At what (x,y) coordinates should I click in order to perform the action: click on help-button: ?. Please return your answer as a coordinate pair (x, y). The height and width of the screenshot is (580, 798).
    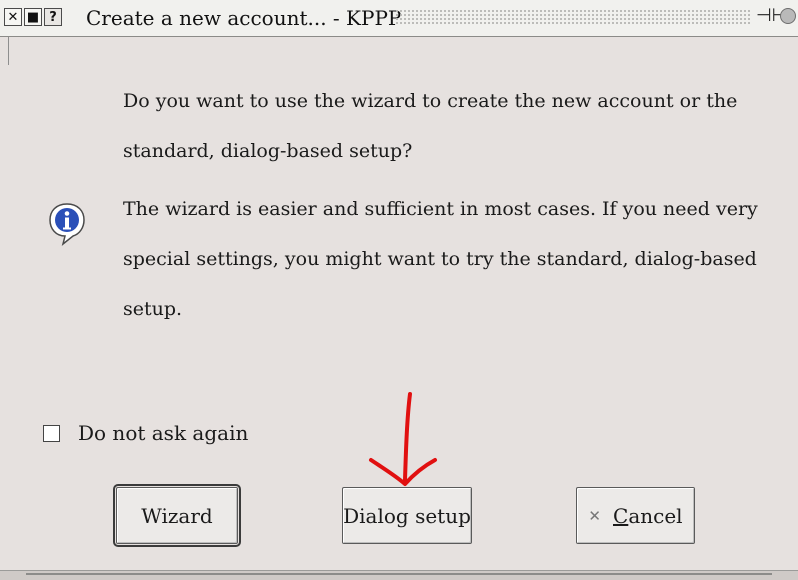
    Looking at the image, I should click on (53, 17).